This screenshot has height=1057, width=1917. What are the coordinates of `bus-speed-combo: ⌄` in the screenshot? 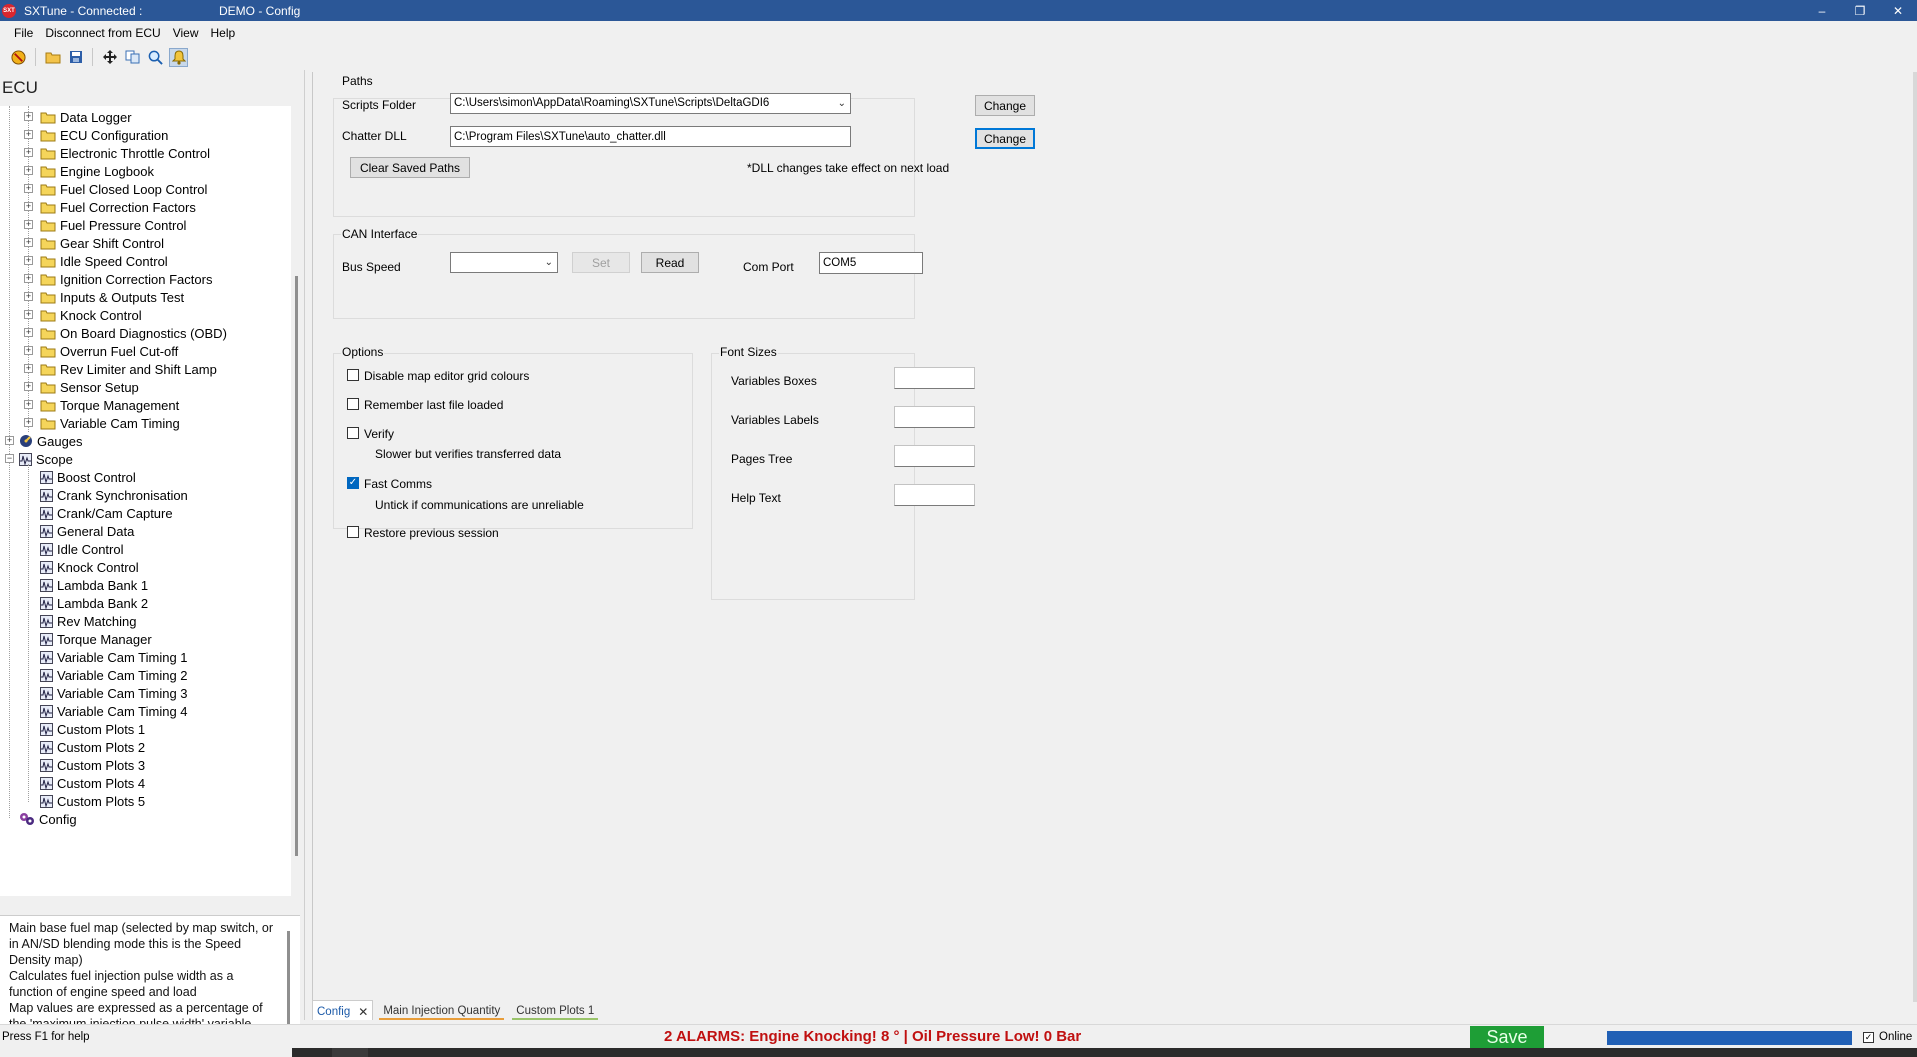 It's located at (504, 262).